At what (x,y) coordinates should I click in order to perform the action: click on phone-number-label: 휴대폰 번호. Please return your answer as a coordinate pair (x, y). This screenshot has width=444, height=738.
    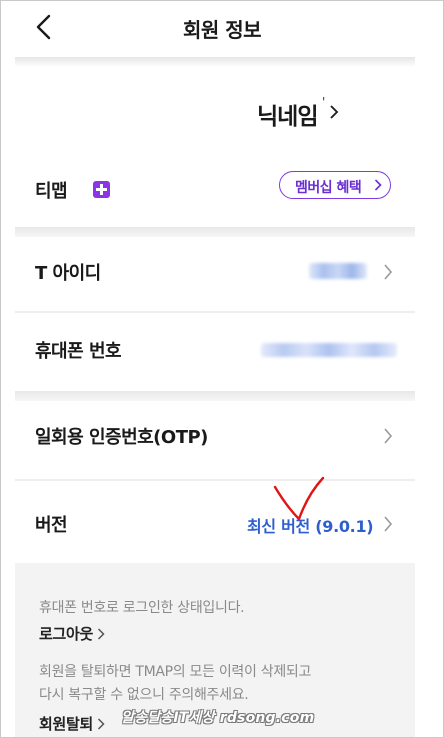
    Looking at the image, I should click on (78, 351).